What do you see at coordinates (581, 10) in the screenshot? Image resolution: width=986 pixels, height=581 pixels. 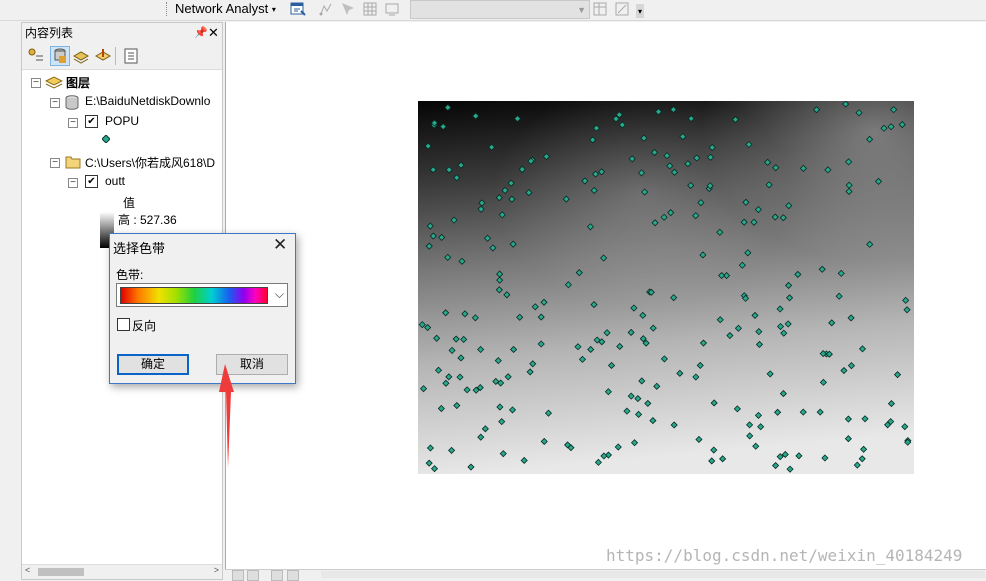 I see `chevron-down-icon: ▼` at bounding box center [581, 10].